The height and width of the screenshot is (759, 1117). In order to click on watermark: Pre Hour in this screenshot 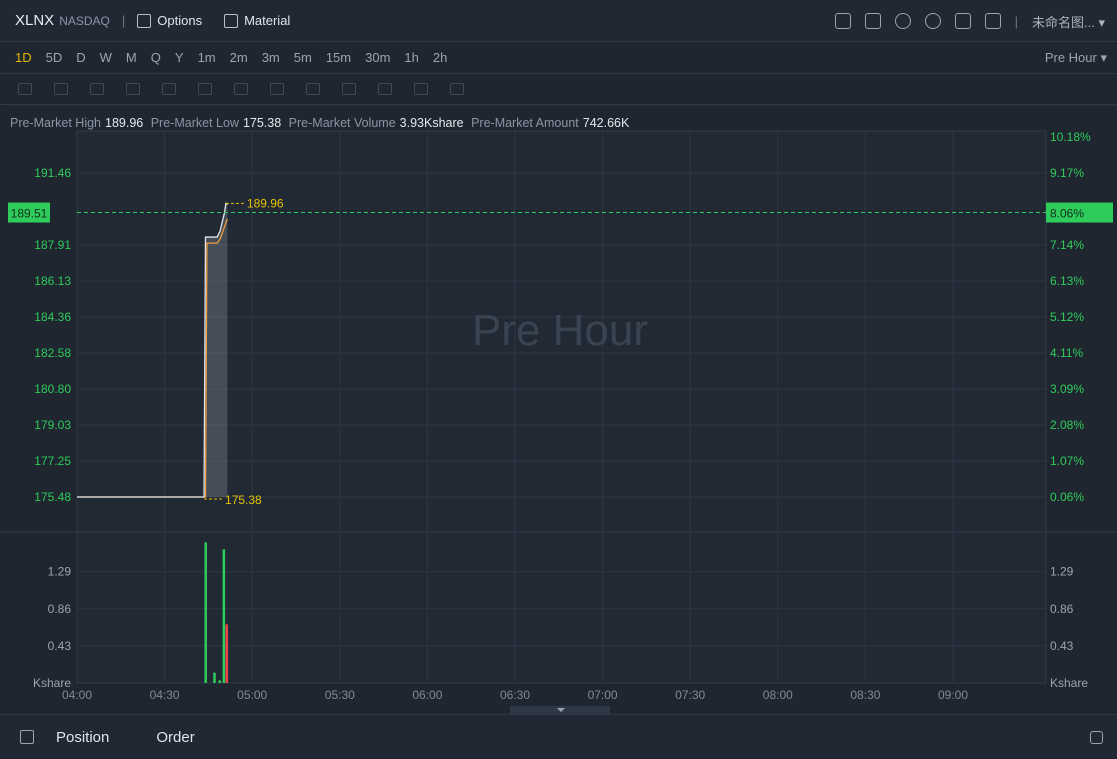, I will do `click(560, 330)`.